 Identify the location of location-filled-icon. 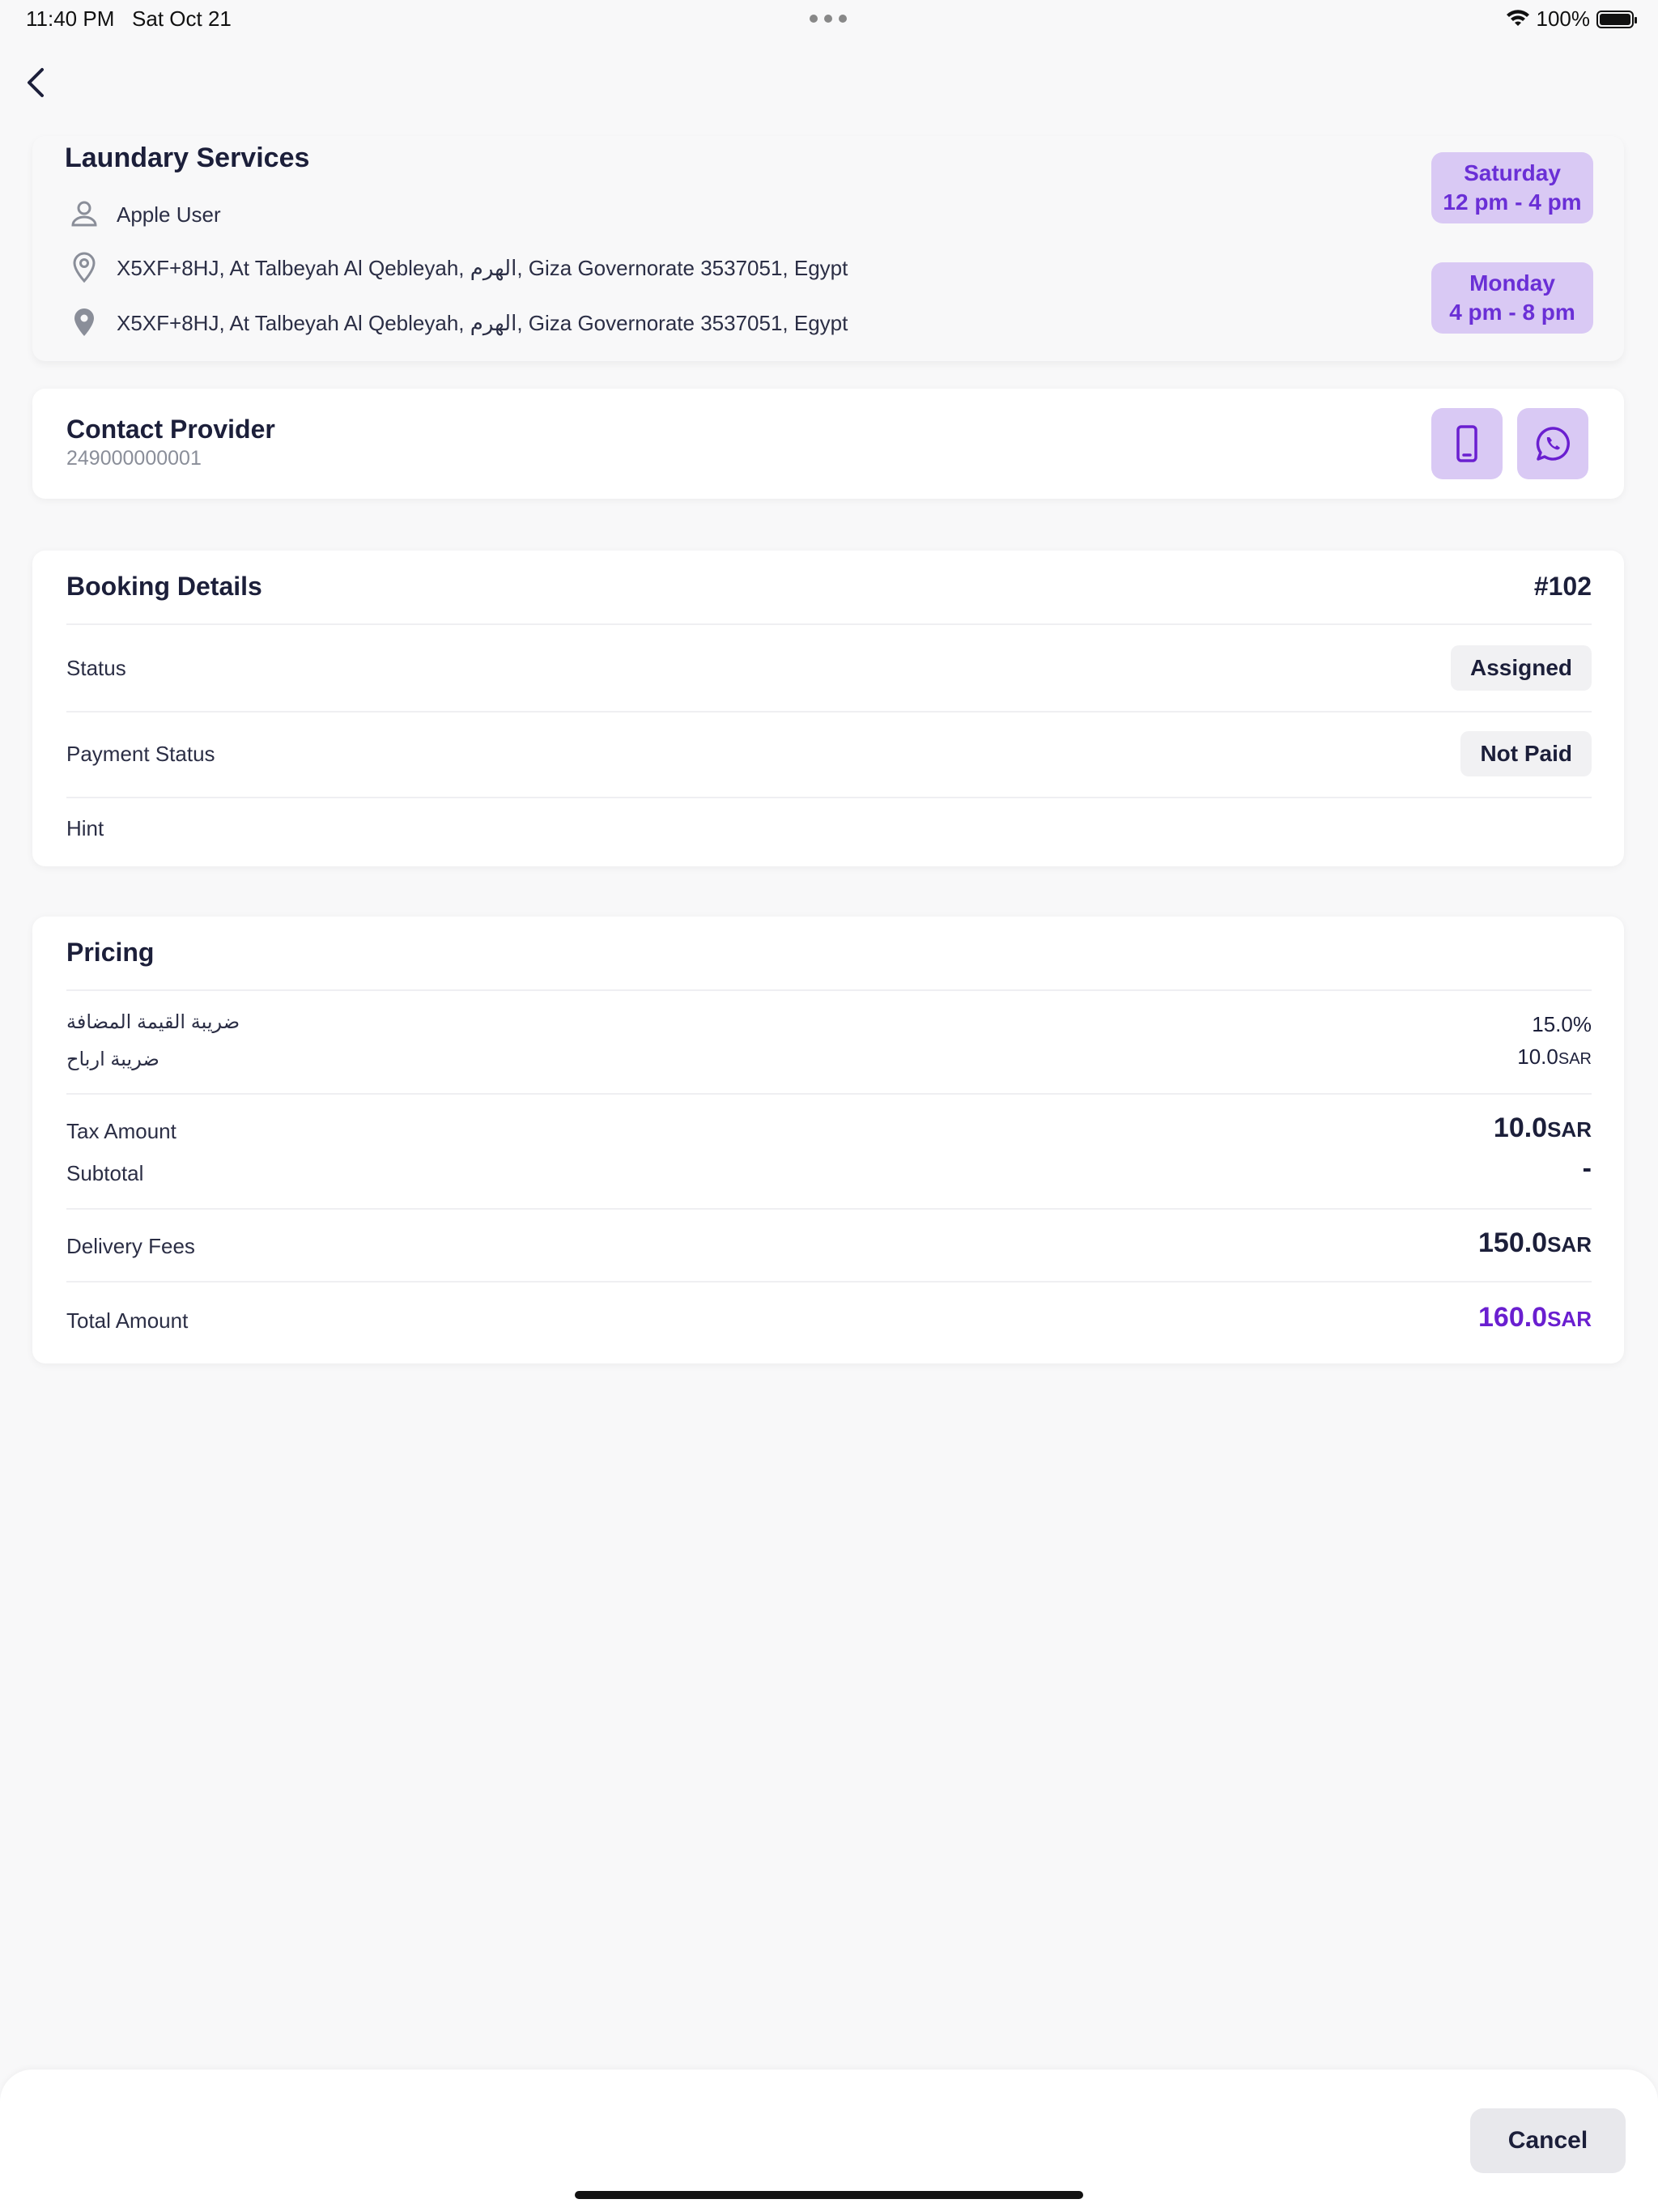
(84, 322).